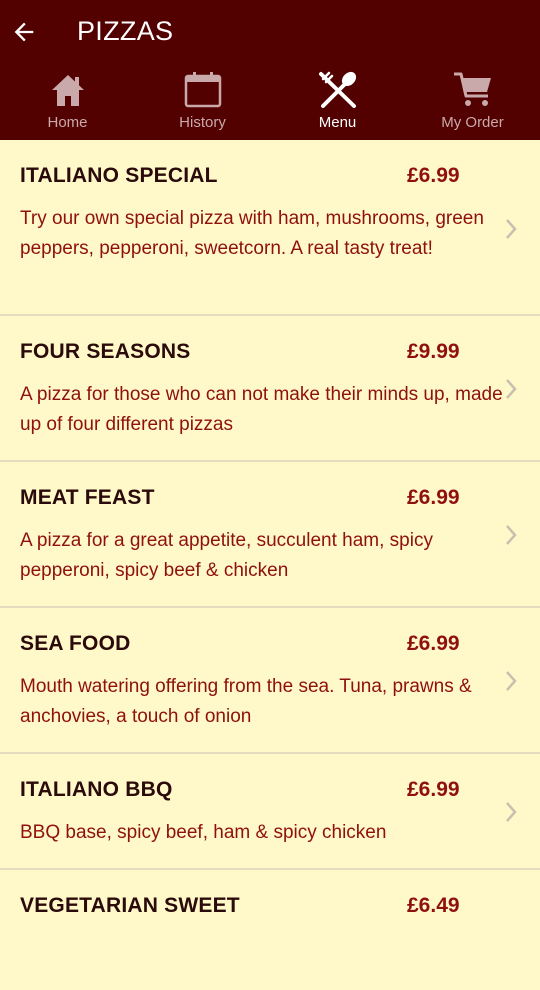 This screenshot has width=540, height=990. Describe the element at coordinates (125, 31) in the screenshot. I see `page-title: PIZZAS` at that location.